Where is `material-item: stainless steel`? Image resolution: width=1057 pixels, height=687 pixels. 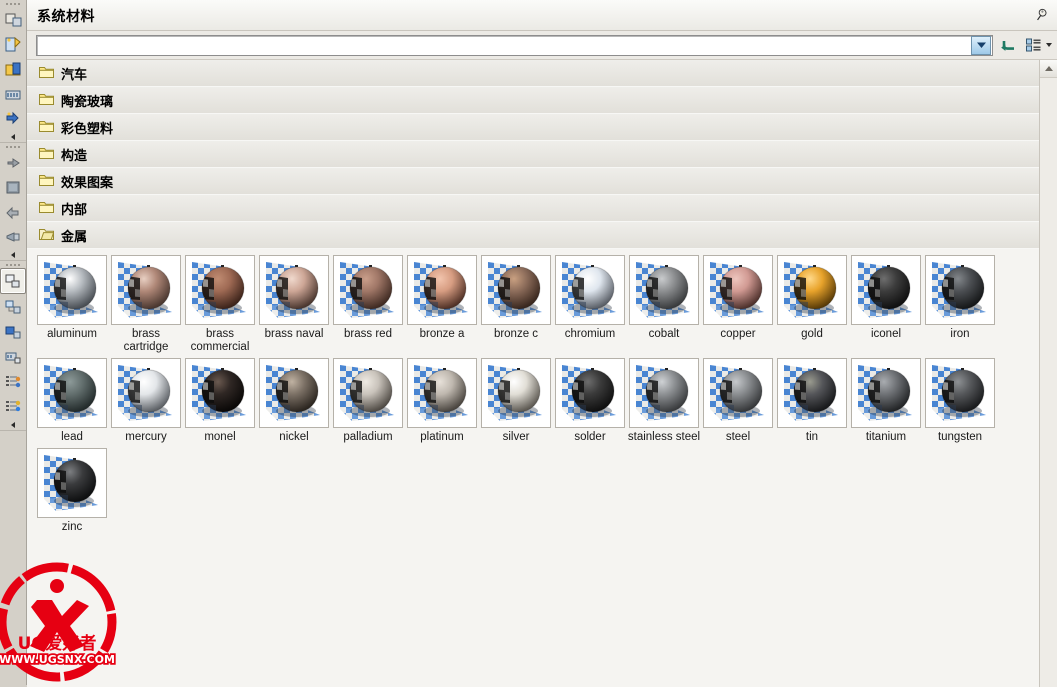 material-item: stainless steel is located at coordinates (664, 401).